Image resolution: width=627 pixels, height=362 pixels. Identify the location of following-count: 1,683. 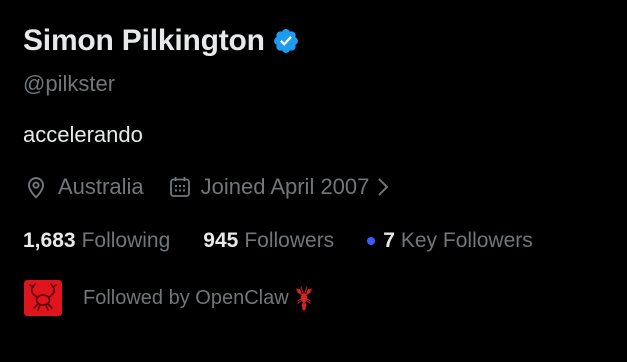
(49, 240).